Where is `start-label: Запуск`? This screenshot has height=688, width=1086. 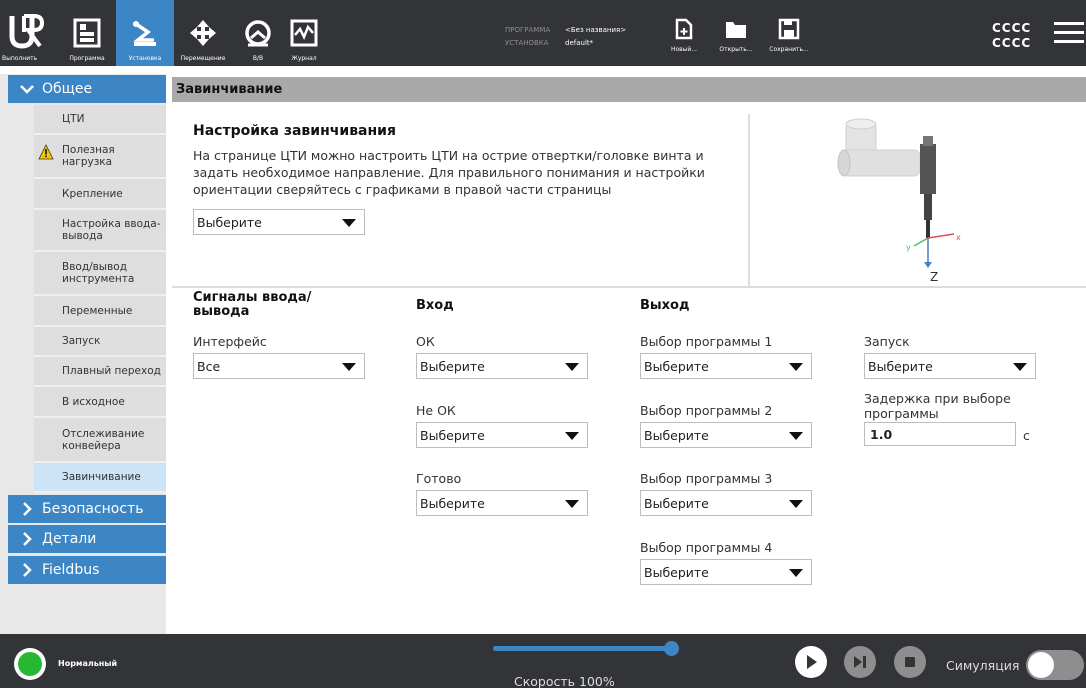
start-label: Запуск is located at coordinates (887, 341).